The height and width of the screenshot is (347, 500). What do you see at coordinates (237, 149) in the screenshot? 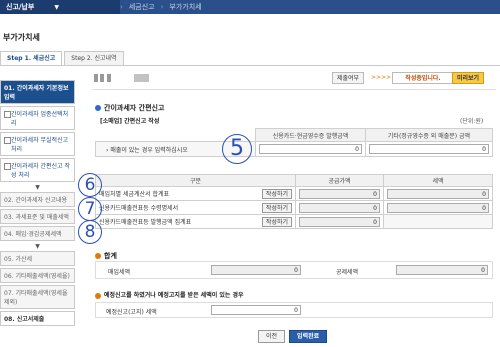
I see `marker-5: 5` at bounding box center [237, 149].